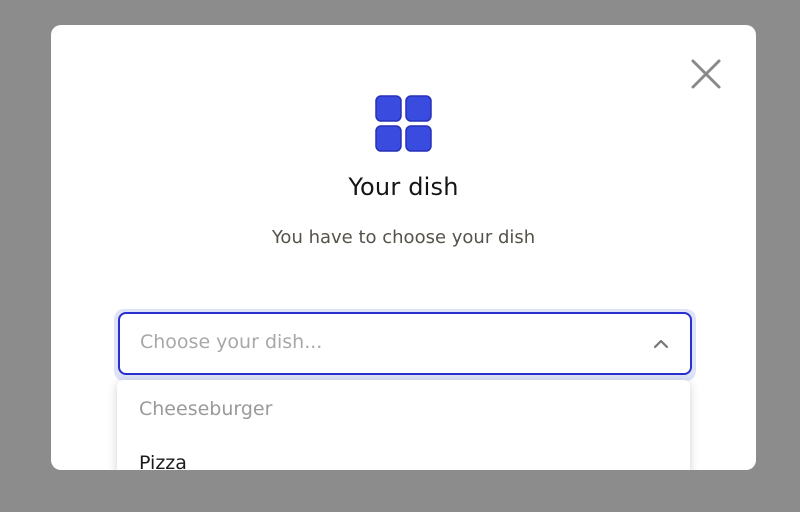 The image size is (800, 512). I want to click on option-pizza: Pizza, so click(163, 461).